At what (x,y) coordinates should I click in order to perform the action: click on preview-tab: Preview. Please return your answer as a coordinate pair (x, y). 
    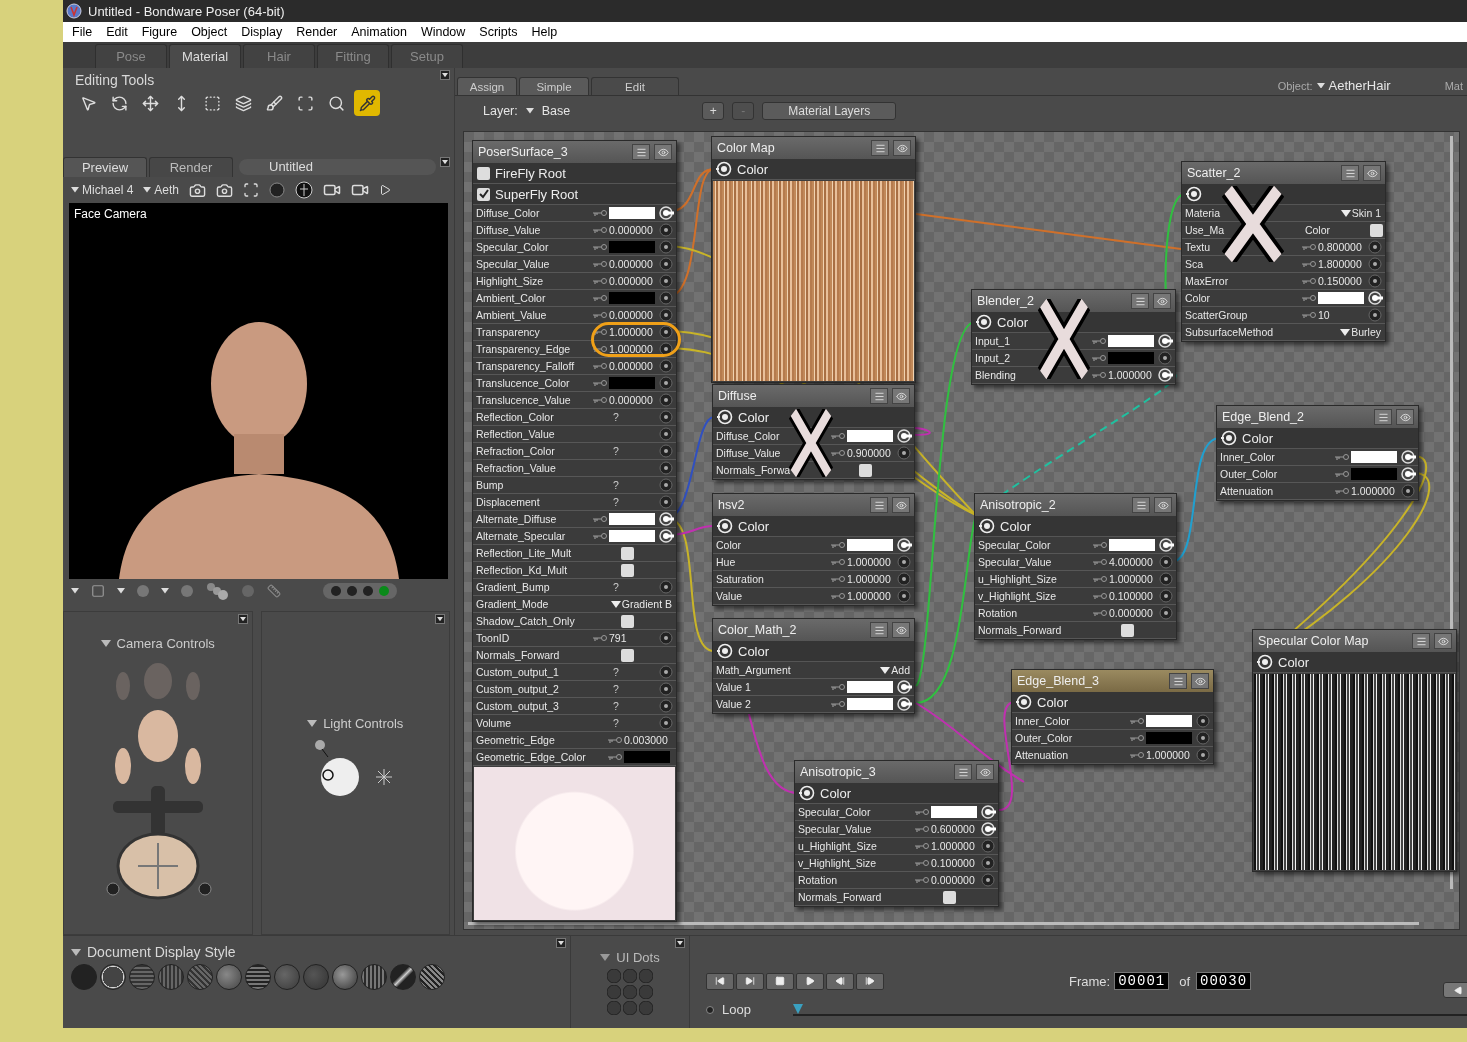
    Looking at the image, I should click on (105, 167).